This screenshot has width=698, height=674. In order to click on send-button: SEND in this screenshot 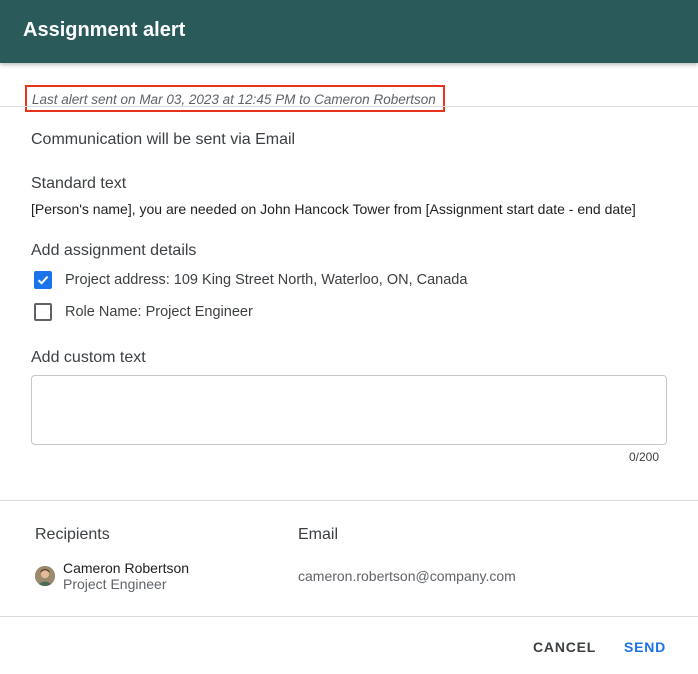, I will do `click(645, 647)`.